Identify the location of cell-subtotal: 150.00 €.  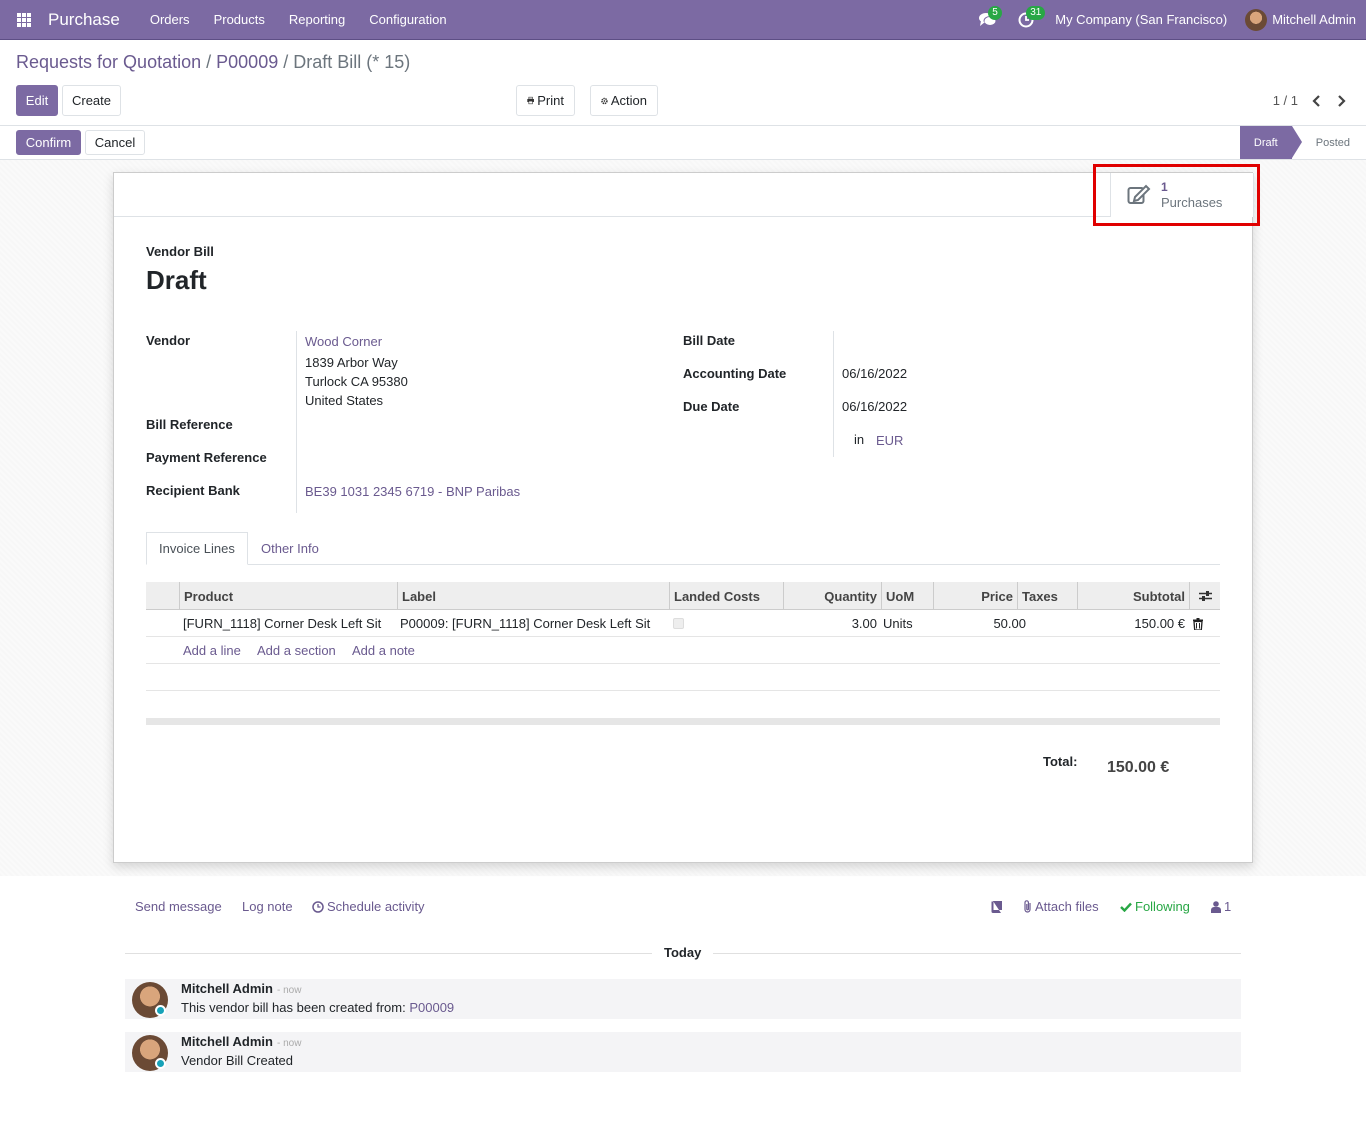
(1133, 623).